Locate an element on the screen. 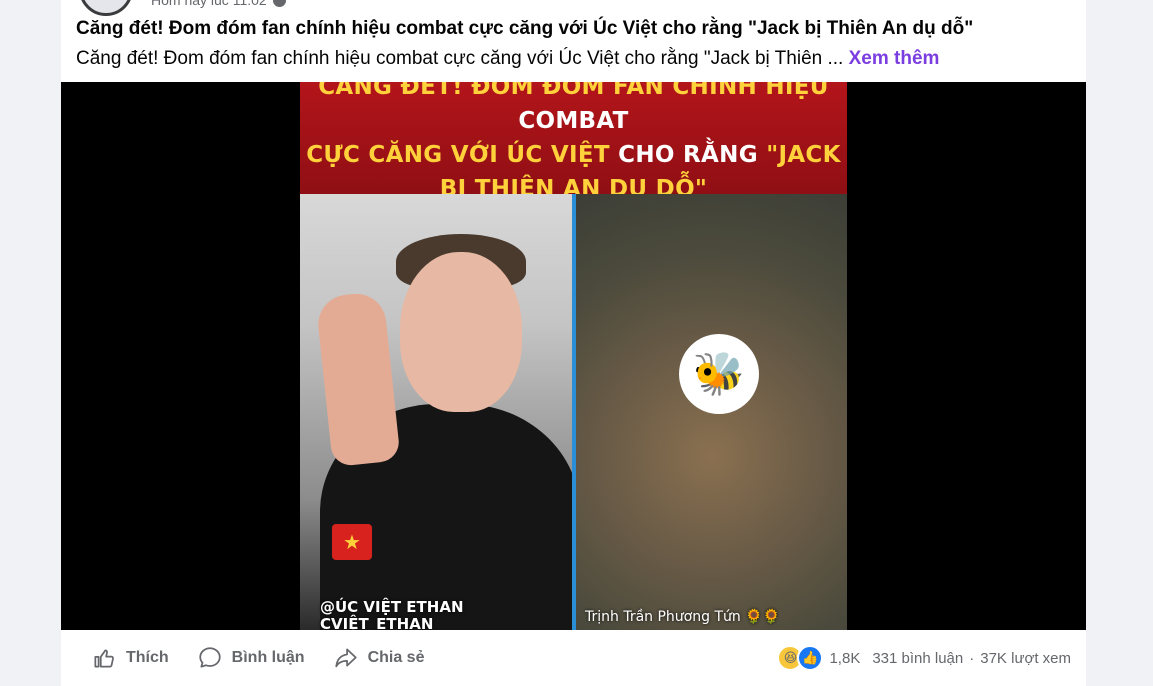 Image resolution: width=1153 pixels, height=686 pixels. video-left-pane: ★ is located at coordinates (436, 412).